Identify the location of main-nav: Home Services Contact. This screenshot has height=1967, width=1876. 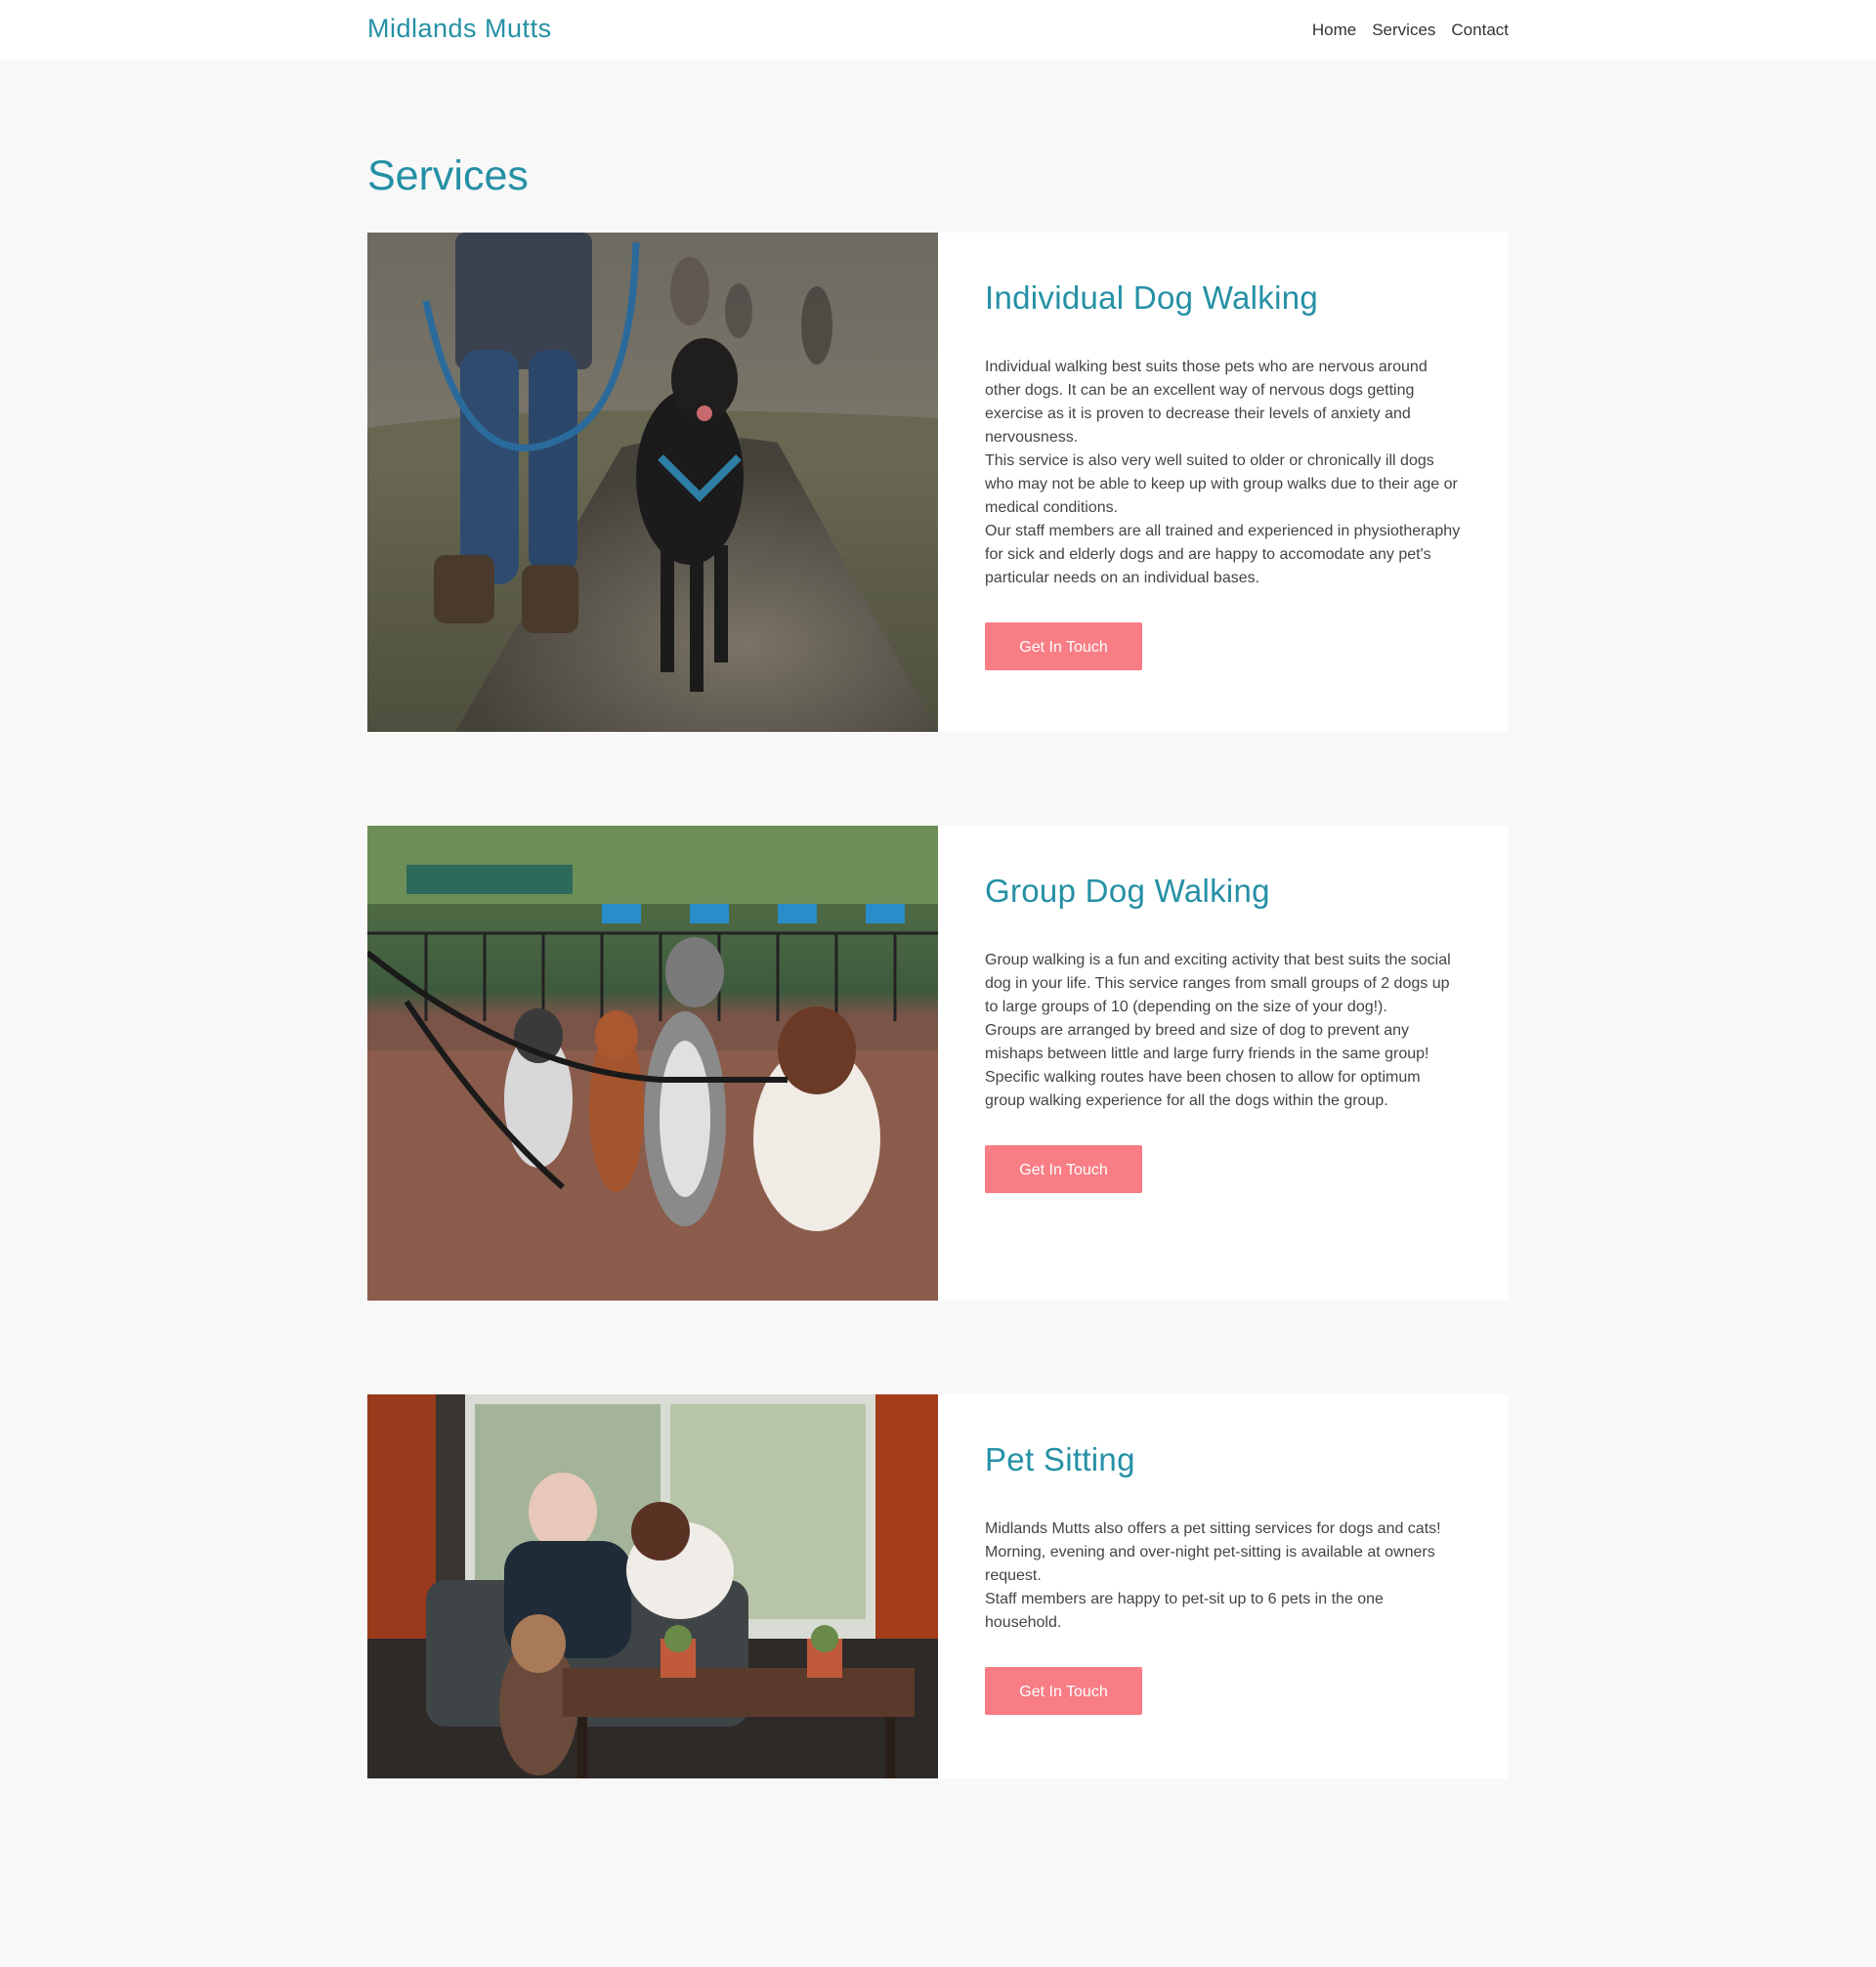
(1410, 30).